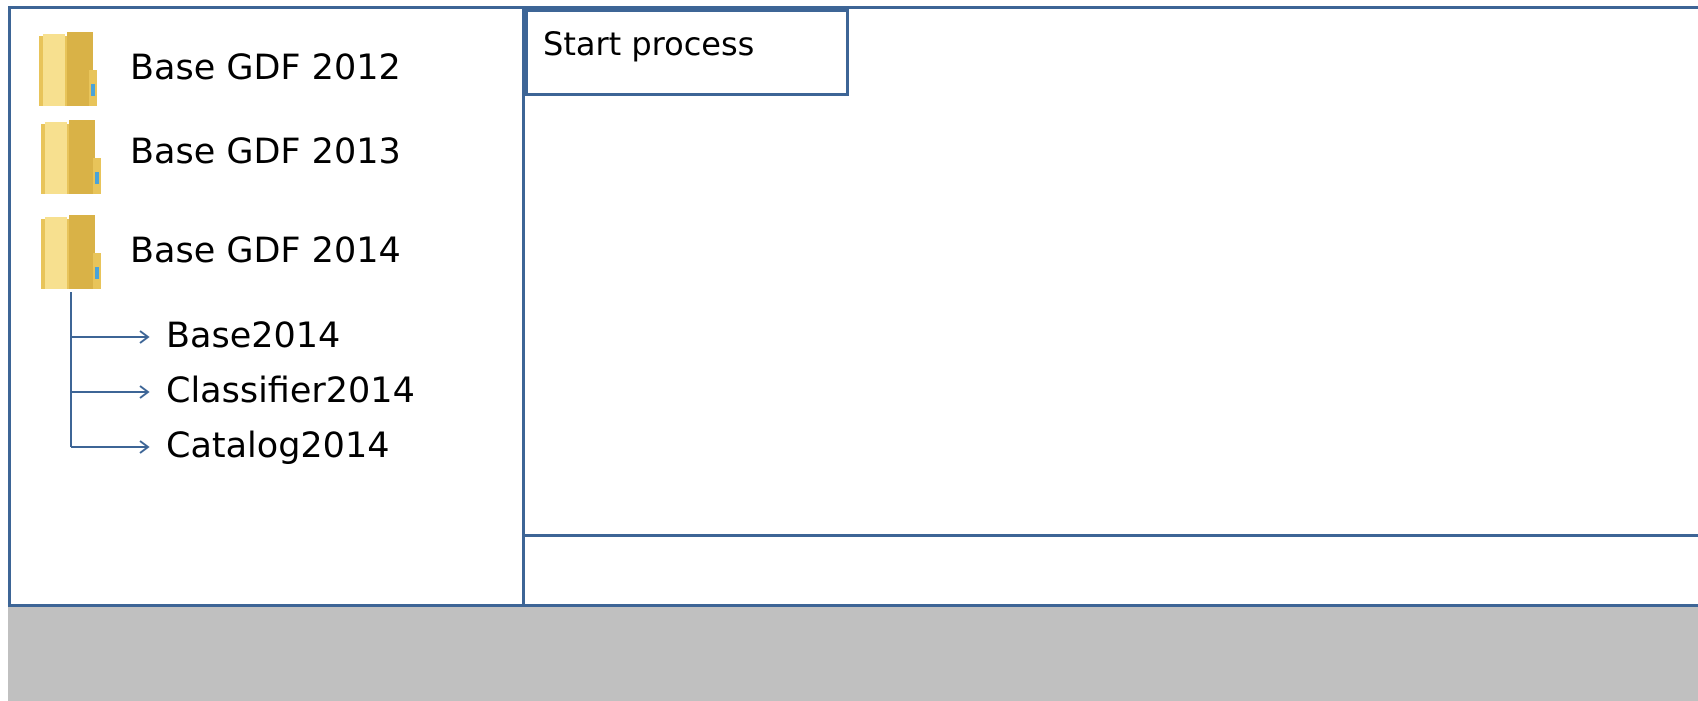  I want to click on folder-item-base-gdf-2014: Base GDF 2014, so click(262, 253).